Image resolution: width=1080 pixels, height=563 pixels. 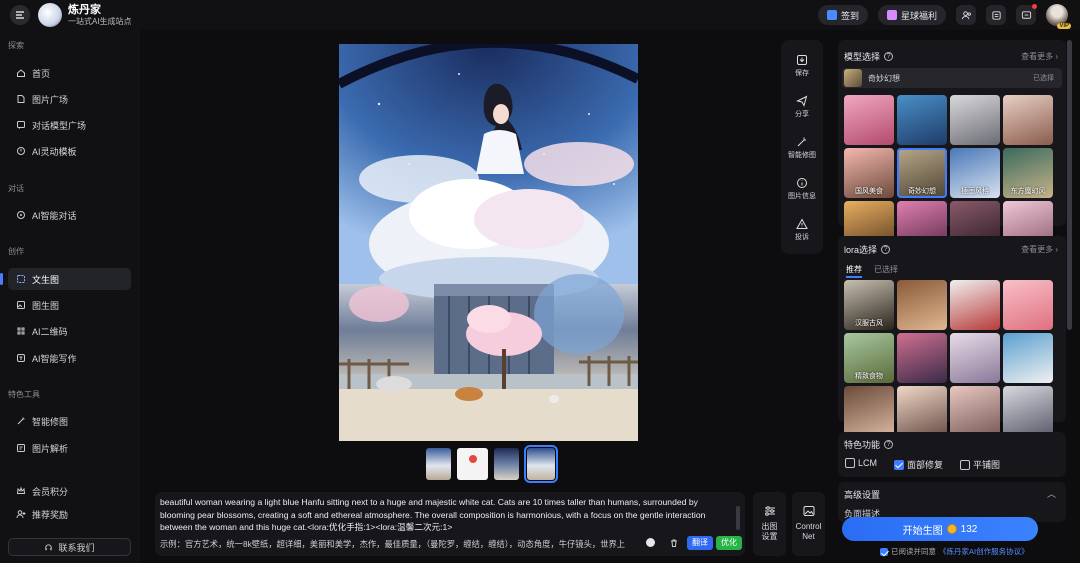 I want to click on share-button: 分享, so click(x=802, y=107).